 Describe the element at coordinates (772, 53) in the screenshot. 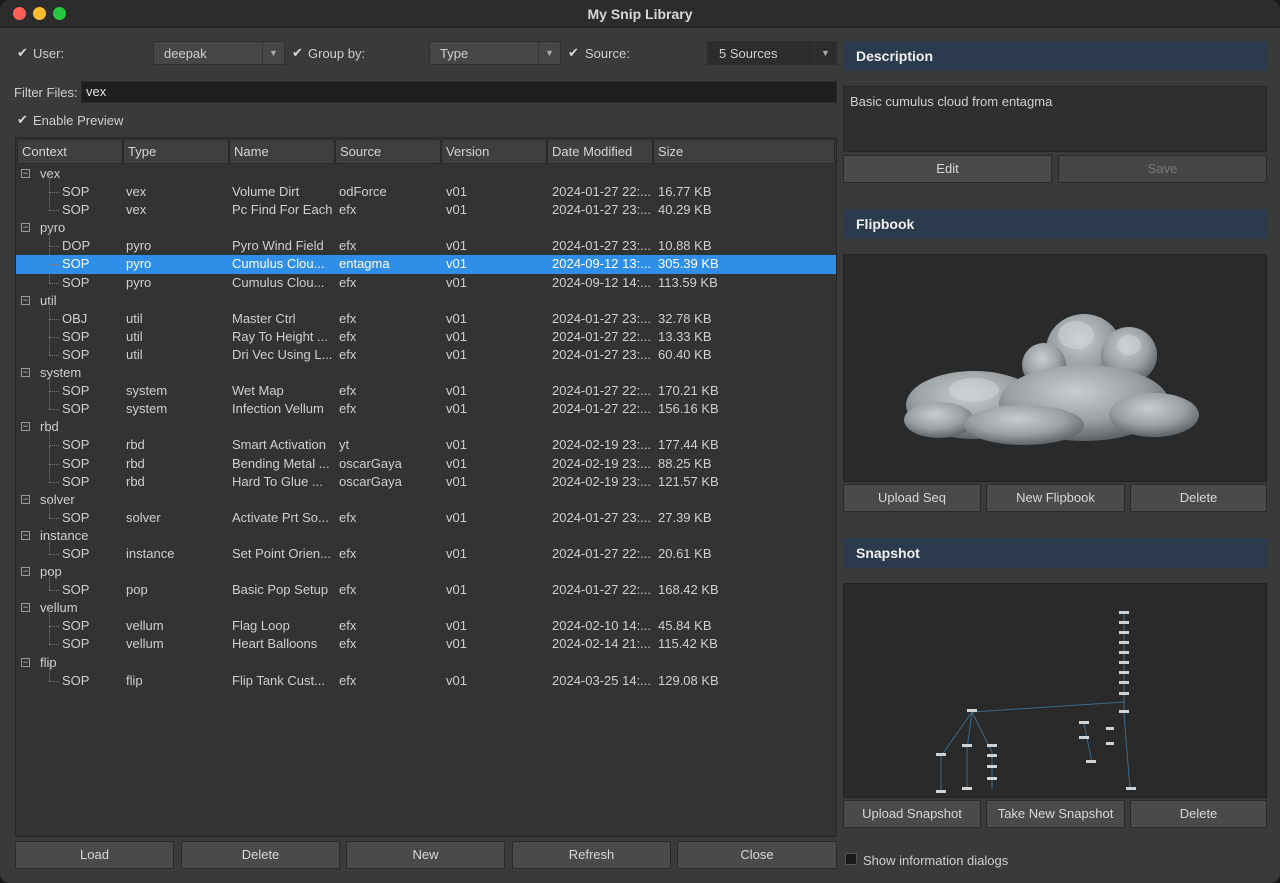

I see `source-combo: 5 Sources ▼` at that location.